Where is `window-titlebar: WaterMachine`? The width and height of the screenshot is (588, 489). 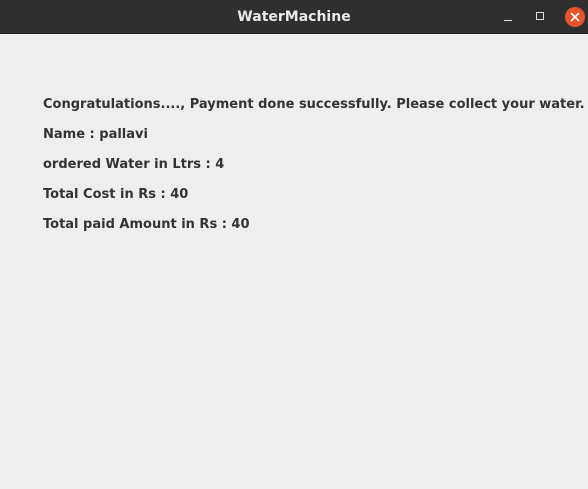
window-titlebar: WaterMachine is located at coordinates (294, 17).